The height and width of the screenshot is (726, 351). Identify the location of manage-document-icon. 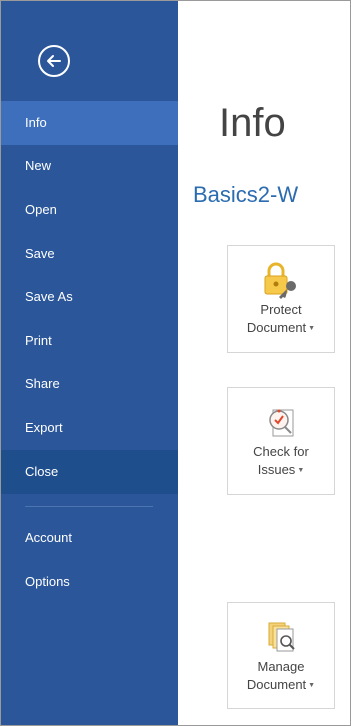
(281, 637).